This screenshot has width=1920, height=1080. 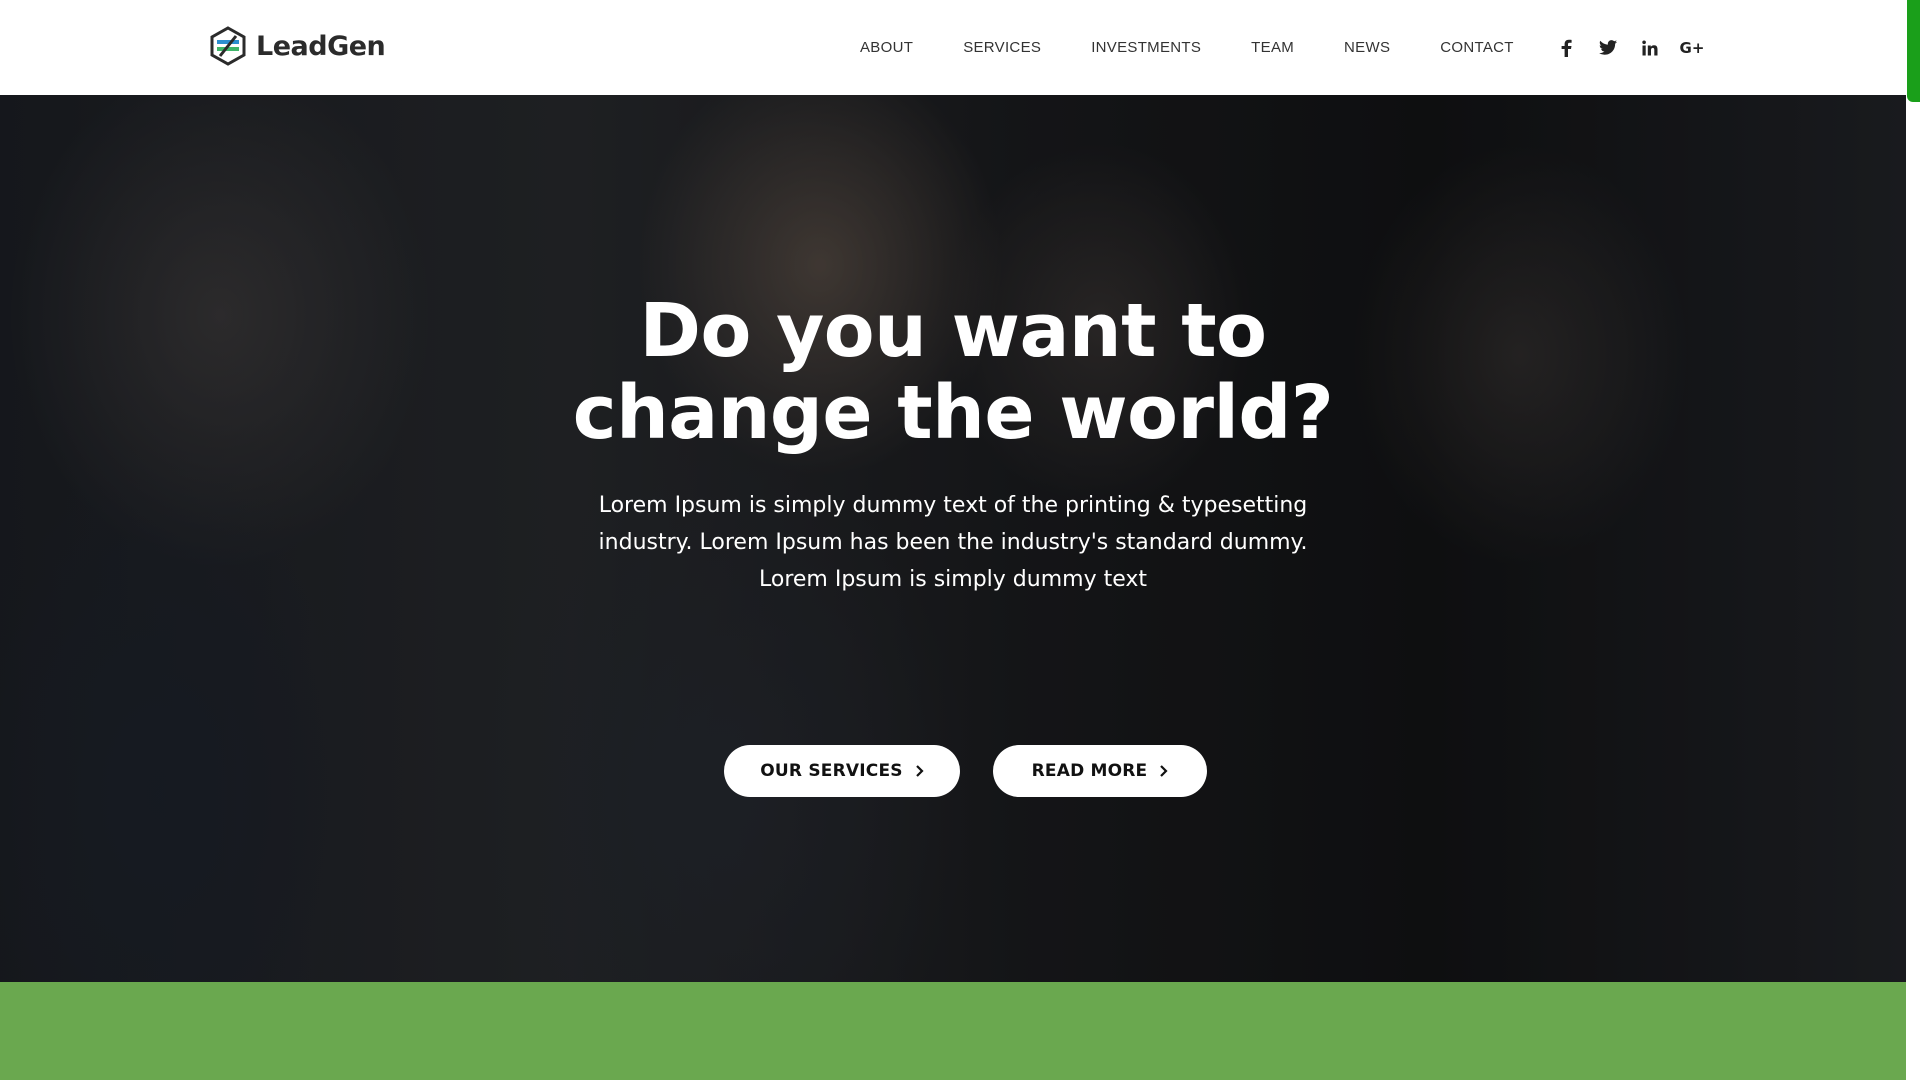 What do you see at coordinates (953, 579) in the screenshot?
I see `hero-description-line-3: Lorem Ipsum is simply dummy text` at bounding box center [953, 579].